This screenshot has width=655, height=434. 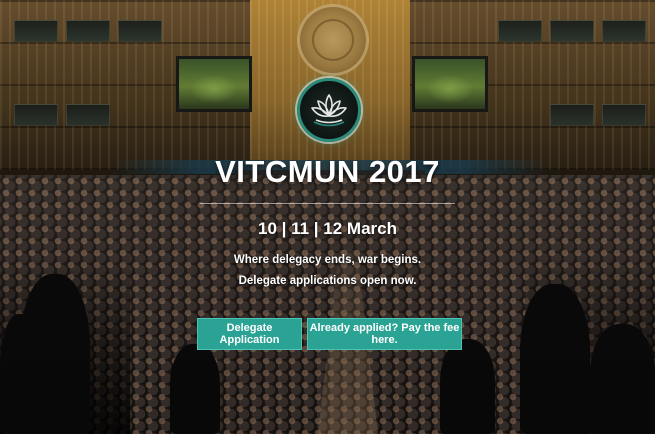 What do you see at coordinates (327, 228) in the screenshot?
I see `event-dates: 10 | 11 | 12 March` at bounding box center [327, 228].